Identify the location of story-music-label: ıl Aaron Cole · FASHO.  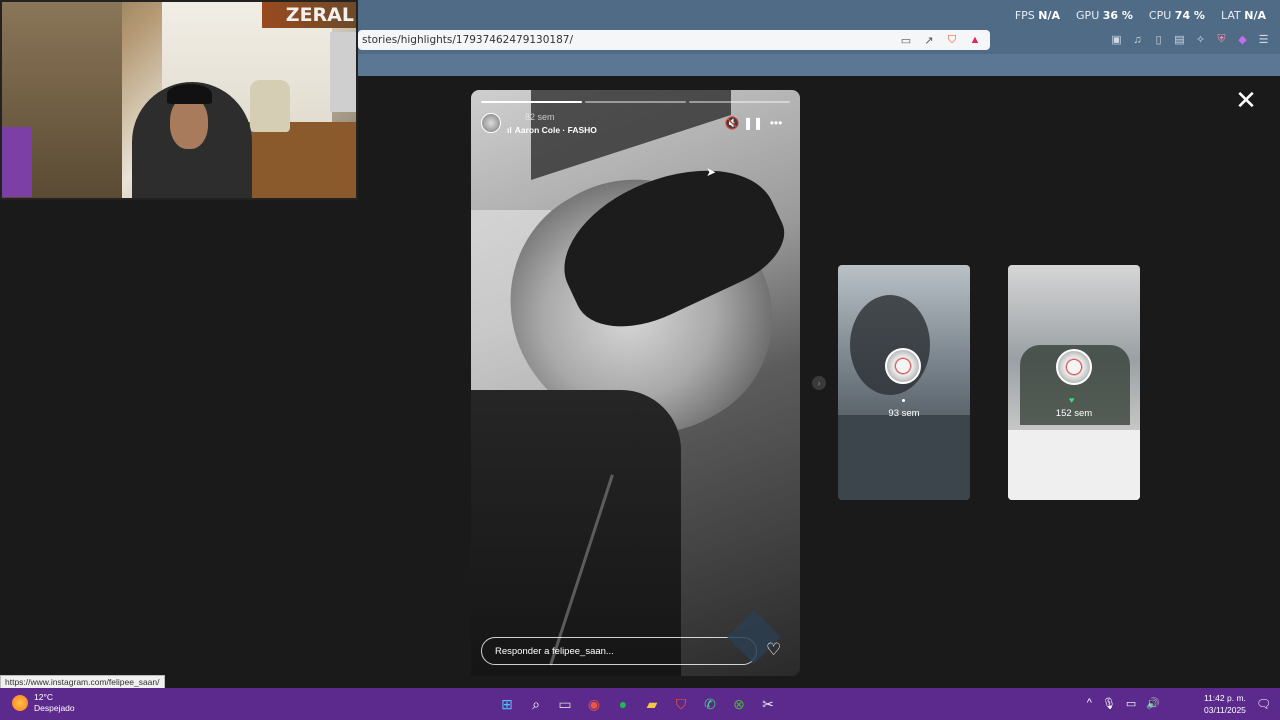
(552, 130).